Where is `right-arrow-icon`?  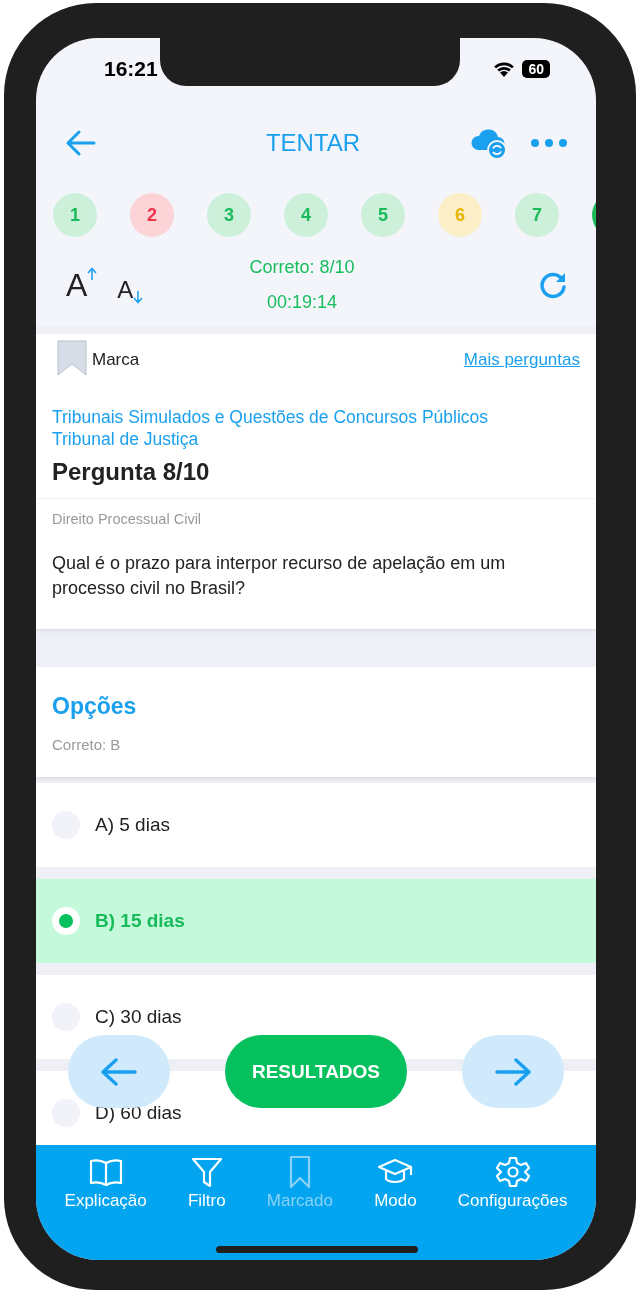
right-arrow-icon is located at coordinates (513, 1071).